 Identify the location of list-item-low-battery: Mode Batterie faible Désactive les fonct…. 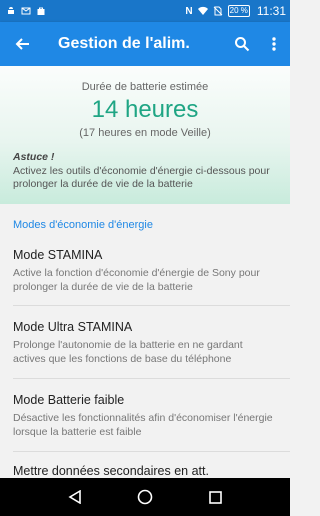
(145, 416).